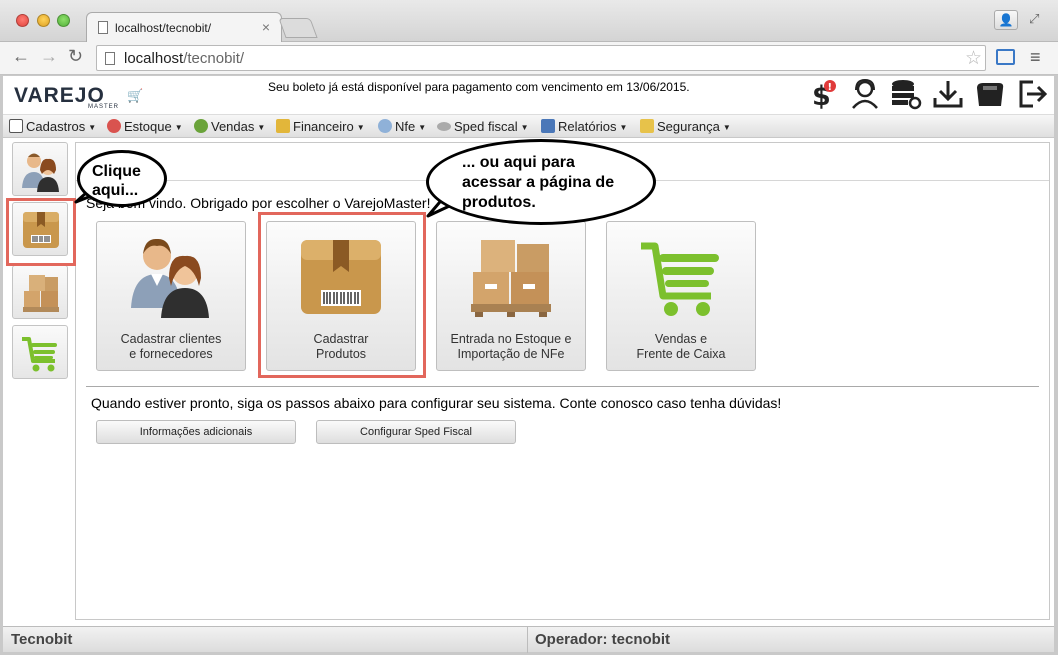  Describe the element at coordinates (681, 346) in the screenshot. I see `card-label: Vendas e Frente de Caixa` at that location.